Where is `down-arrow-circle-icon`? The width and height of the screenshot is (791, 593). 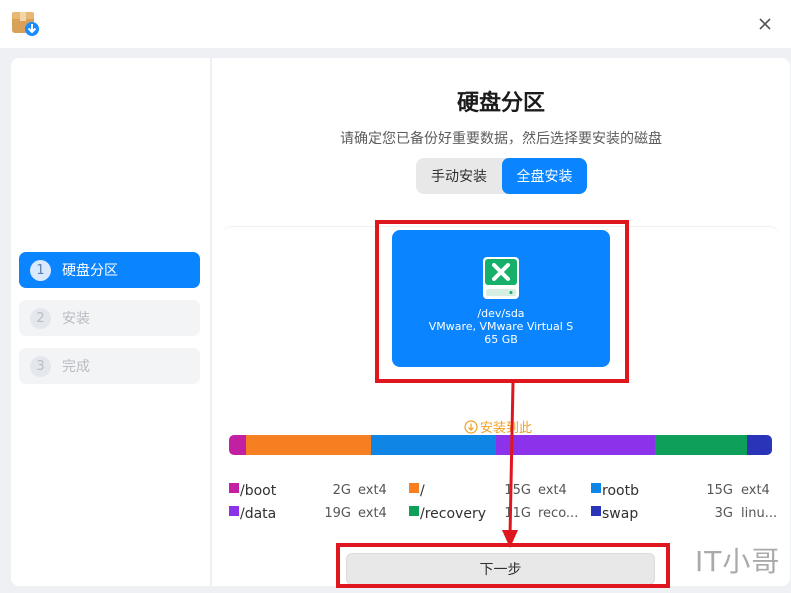
down-arrow-circle-icon is located at coordinates (471, 426).